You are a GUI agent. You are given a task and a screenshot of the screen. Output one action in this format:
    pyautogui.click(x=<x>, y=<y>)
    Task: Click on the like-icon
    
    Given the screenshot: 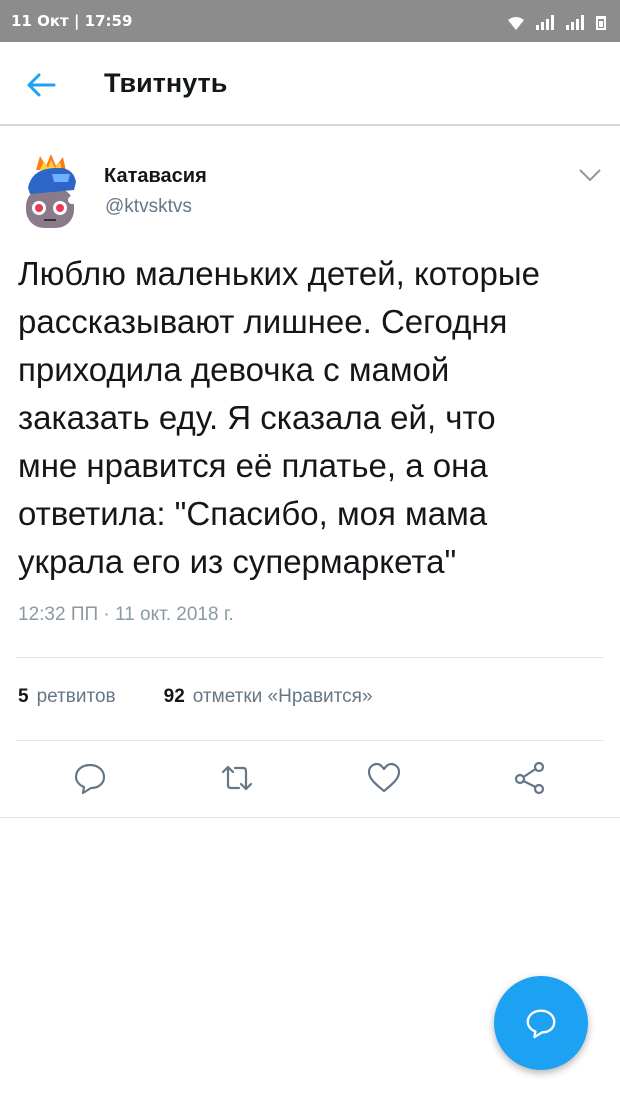 What is the action you would take?
    pyautogui.click(x=384, y=777)
    